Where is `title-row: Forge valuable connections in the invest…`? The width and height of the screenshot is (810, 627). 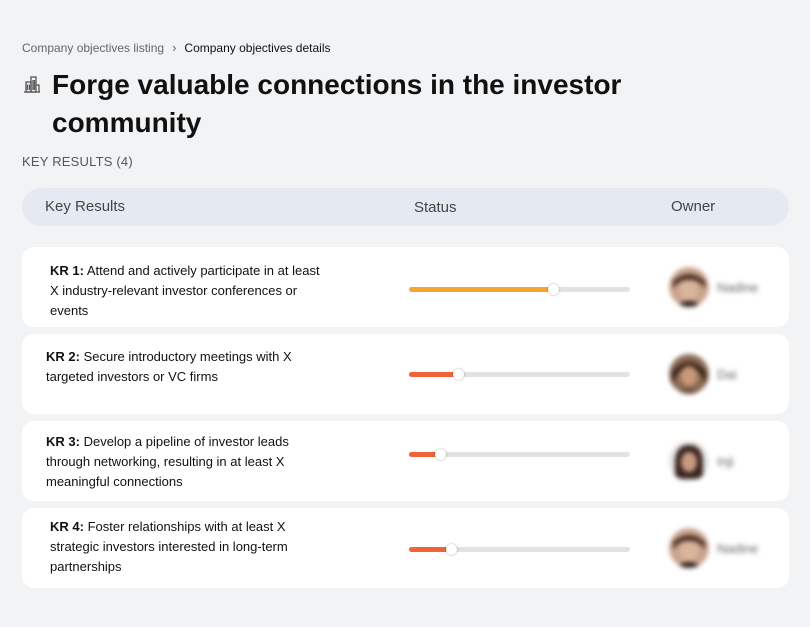 title-row: Forge valuable connections in the invest… is located at coordinates (342, 104).